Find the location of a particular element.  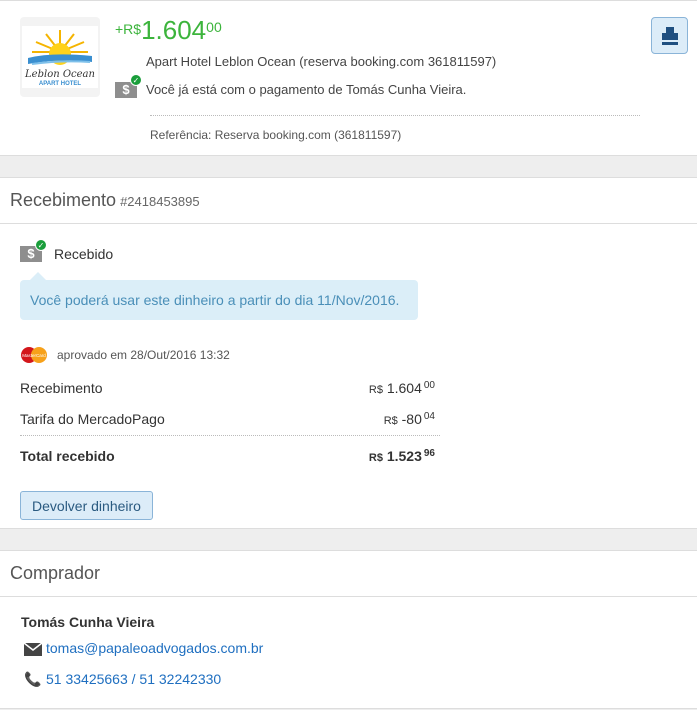

receipt-header: Recebimento #2418453895 is located at coordinates (348, 201).